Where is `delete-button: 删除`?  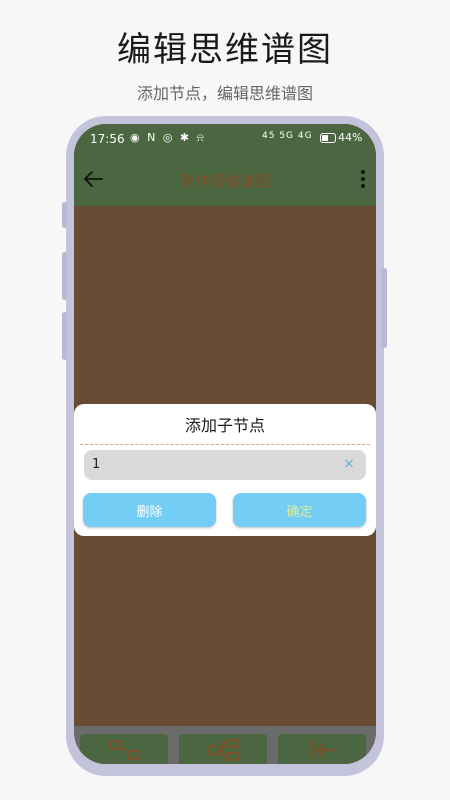
delete-button: 删除 is located at coordinates (149, 510).